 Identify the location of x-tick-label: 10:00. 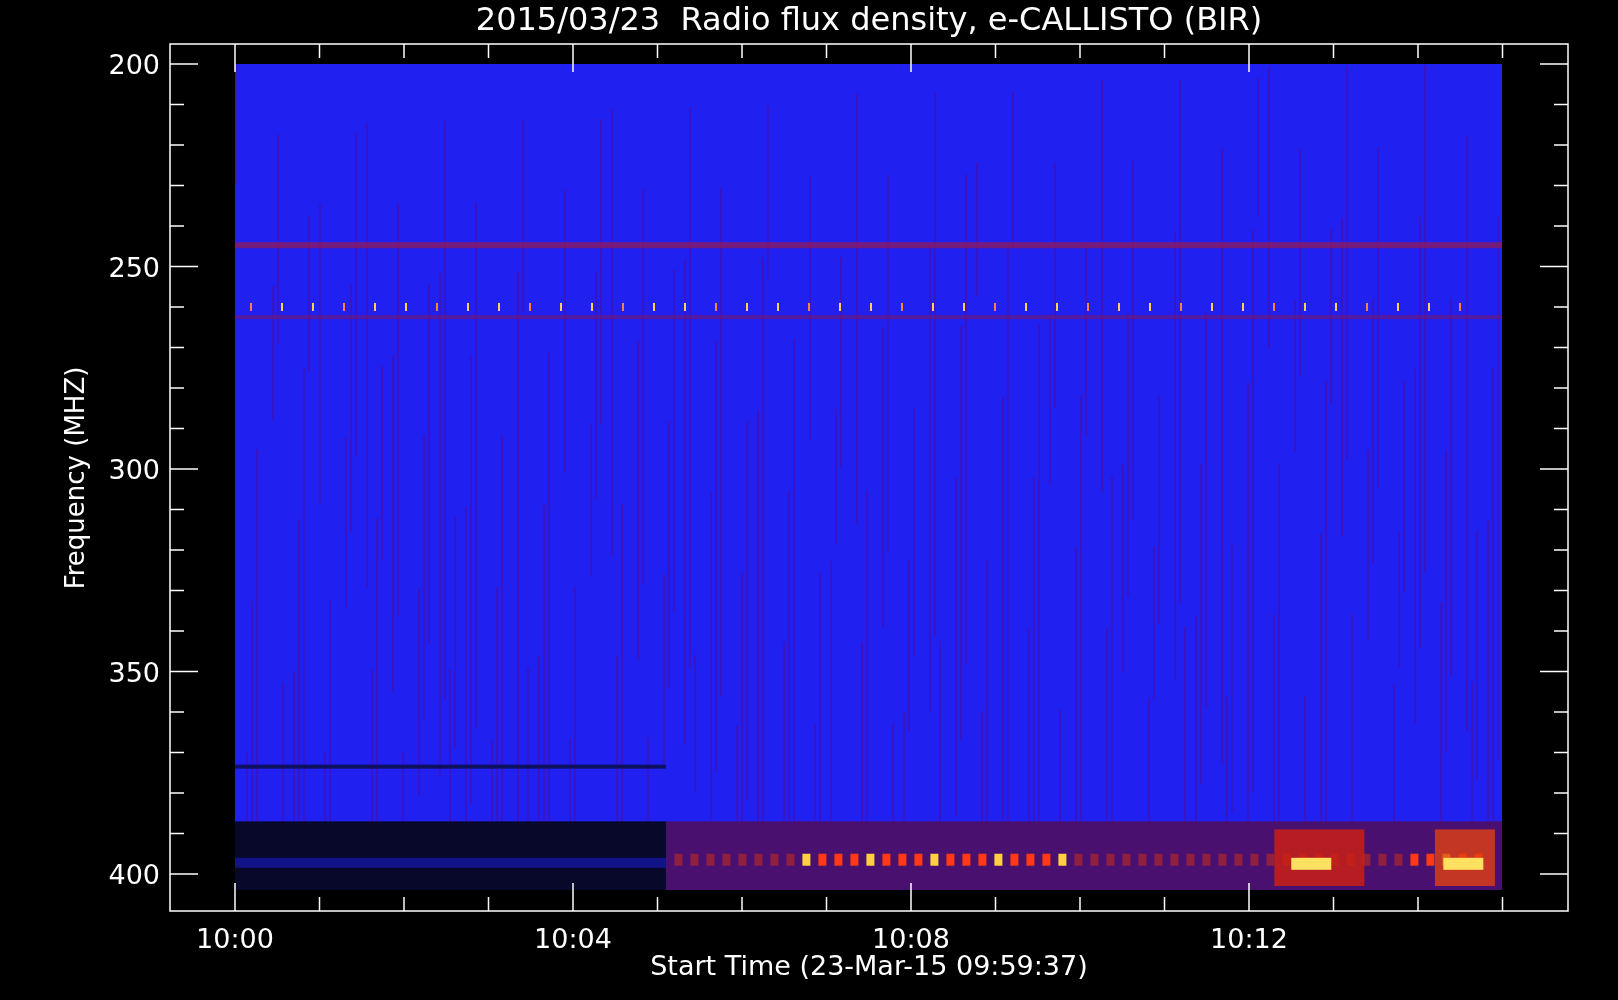
(235, 938).